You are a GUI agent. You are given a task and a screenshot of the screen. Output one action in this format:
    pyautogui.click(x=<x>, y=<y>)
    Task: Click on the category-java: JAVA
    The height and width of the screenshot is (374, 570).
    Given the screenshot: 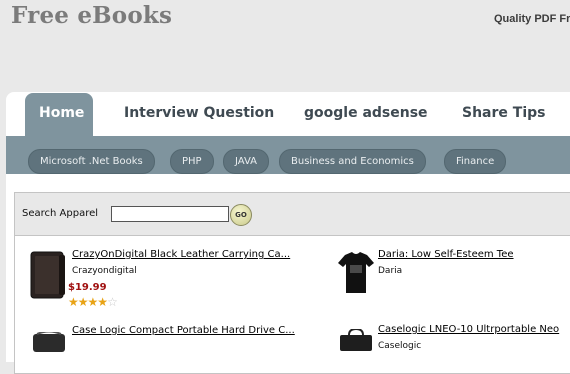 What is the action you would take?
    pyautogui.click(x=246, y=161)
    